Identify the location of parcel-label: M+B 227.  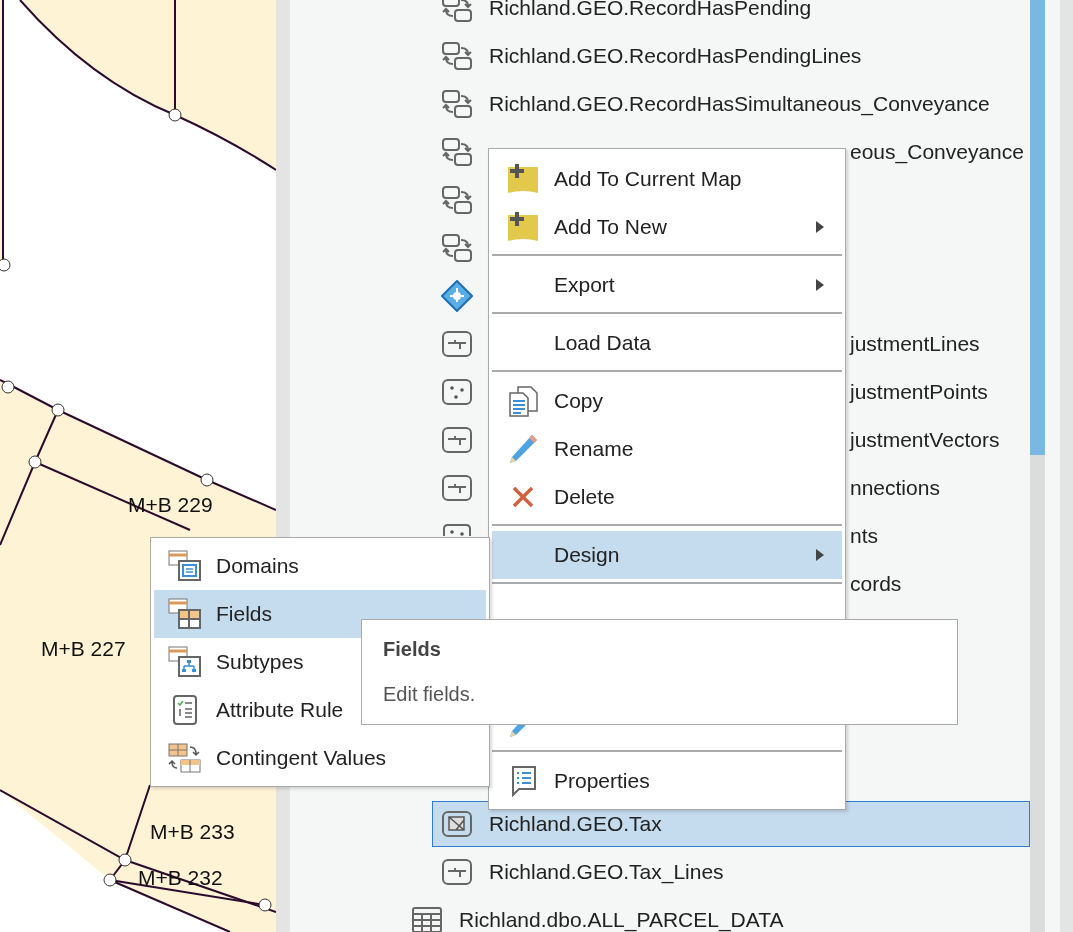
(83, 649).